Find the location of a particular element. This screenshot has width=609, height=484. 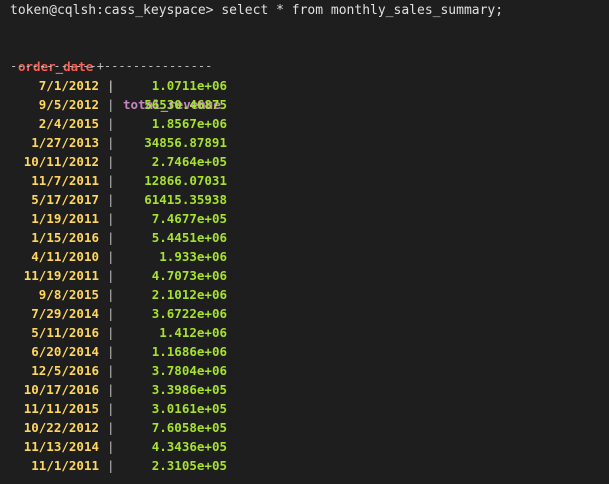

cell-total-revenue: 2.1012e+06 is located at coordinates (189, 294).